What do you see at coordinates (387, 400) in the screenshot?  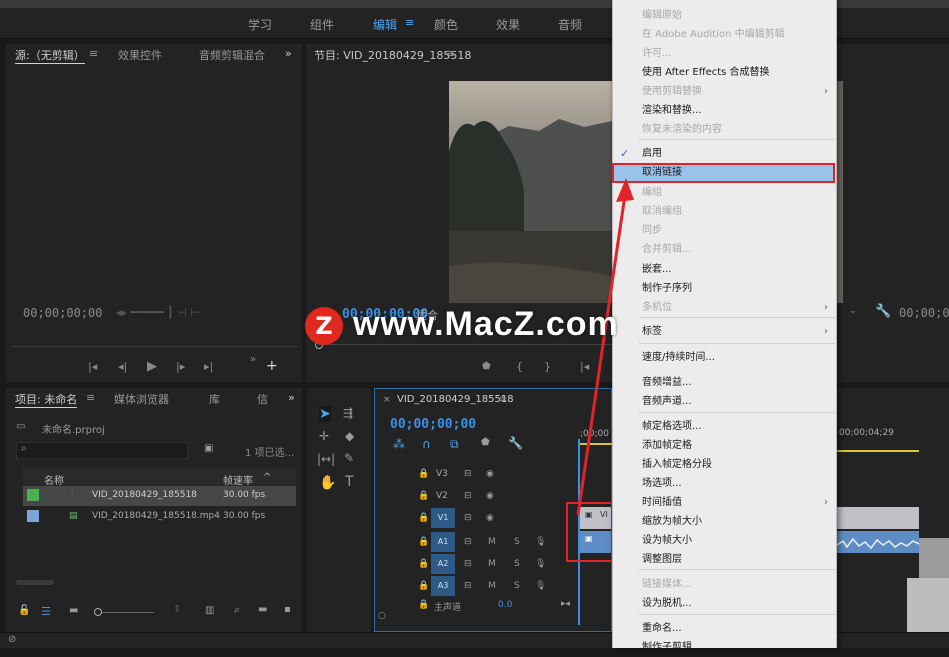 I see `close-icon: ×` at bounding box center [387, 400].